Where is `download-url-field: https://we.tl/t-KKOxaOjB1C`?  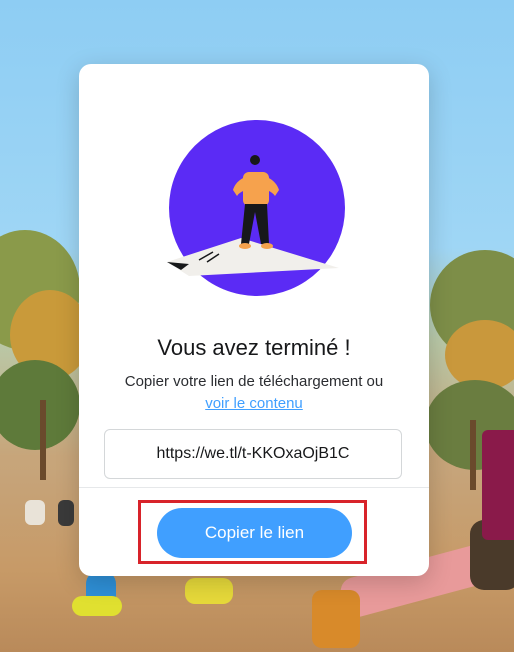
download-url-field: https://we.tl/t-KKOxaOjB1C is located at coordinates (253, 454).